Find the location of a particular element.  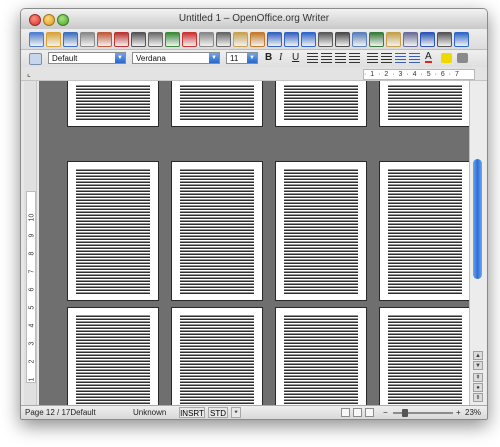

vertical-ruler-number: 5 is located at coordinates (32, 307).